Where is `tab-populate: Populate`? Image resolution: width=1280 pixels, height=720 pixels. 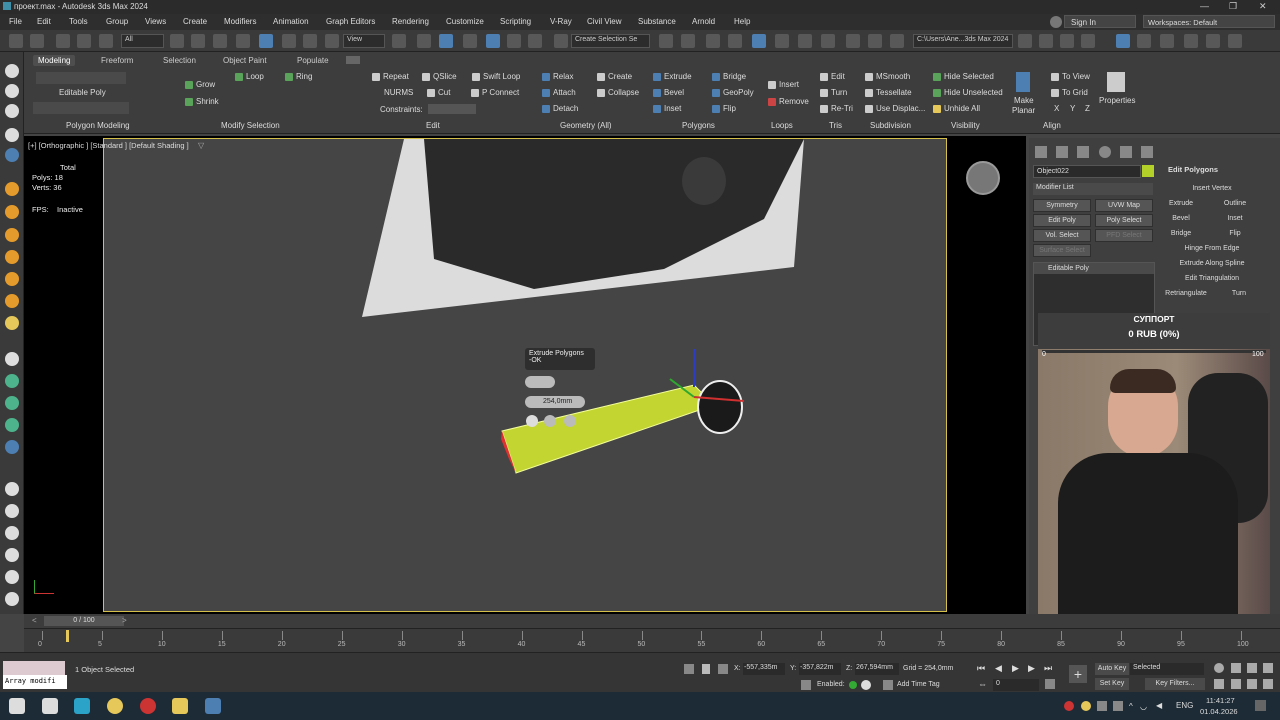
tab-populate: Populate is located at coordinates (313, 60).